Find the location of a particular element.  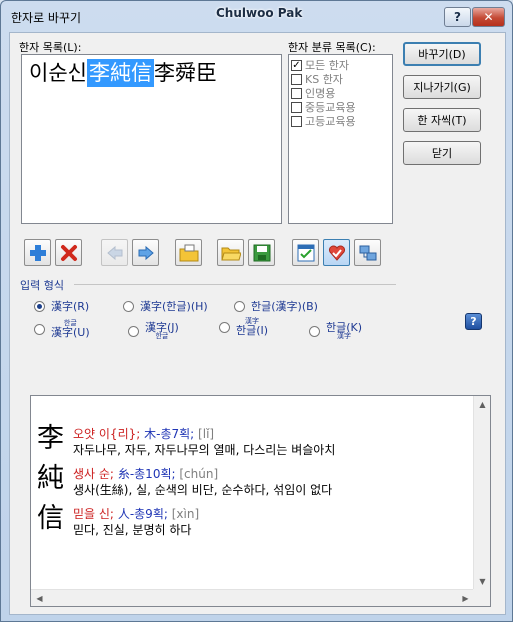

hanja-entry-head: 믿을 신; 人-총9획; [xìn] is located at coordinates (136, 514).